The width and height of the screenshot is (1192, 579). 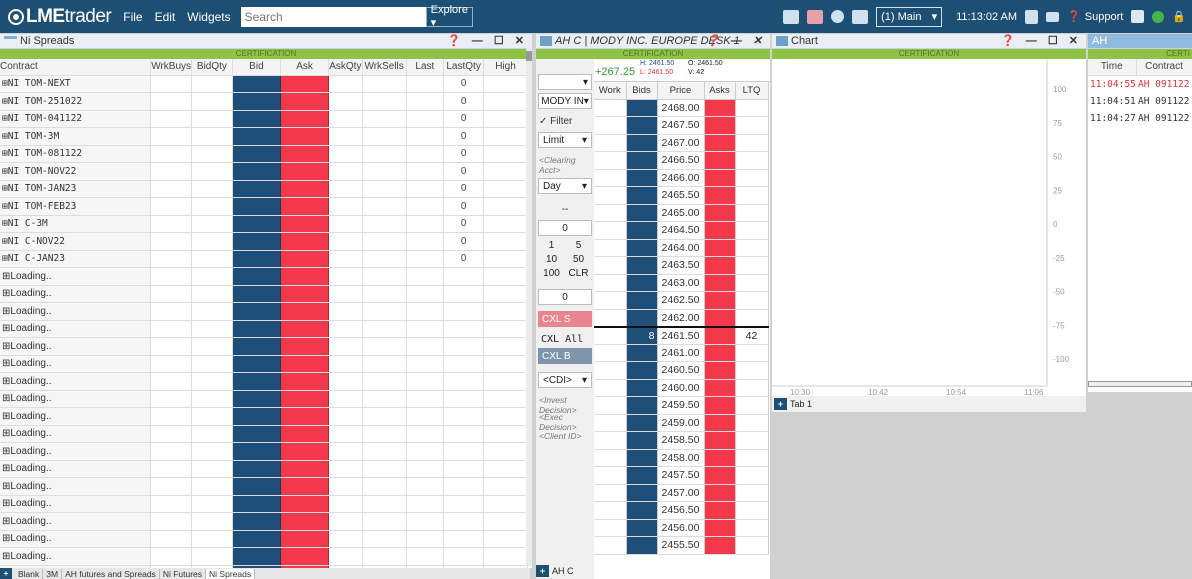 I want to click on exec-decision-field: <Exec Decision>, so click(x=566, y=422).